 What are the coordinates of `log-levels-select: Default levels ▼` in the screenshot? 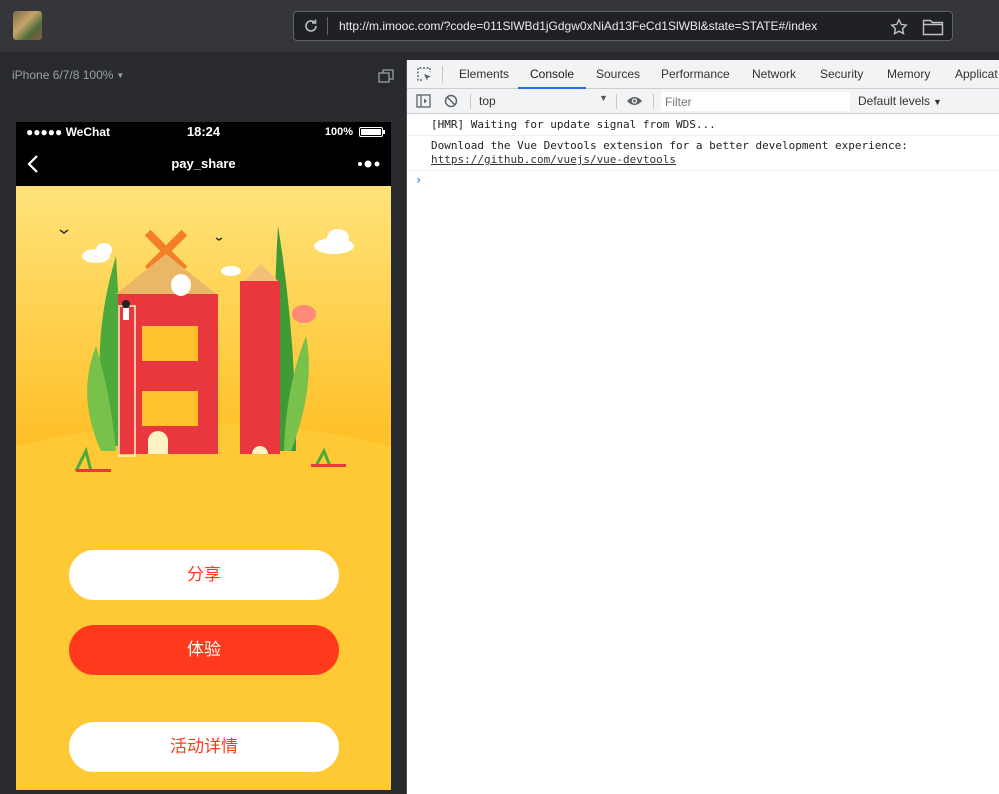 It's located at (900, 101).